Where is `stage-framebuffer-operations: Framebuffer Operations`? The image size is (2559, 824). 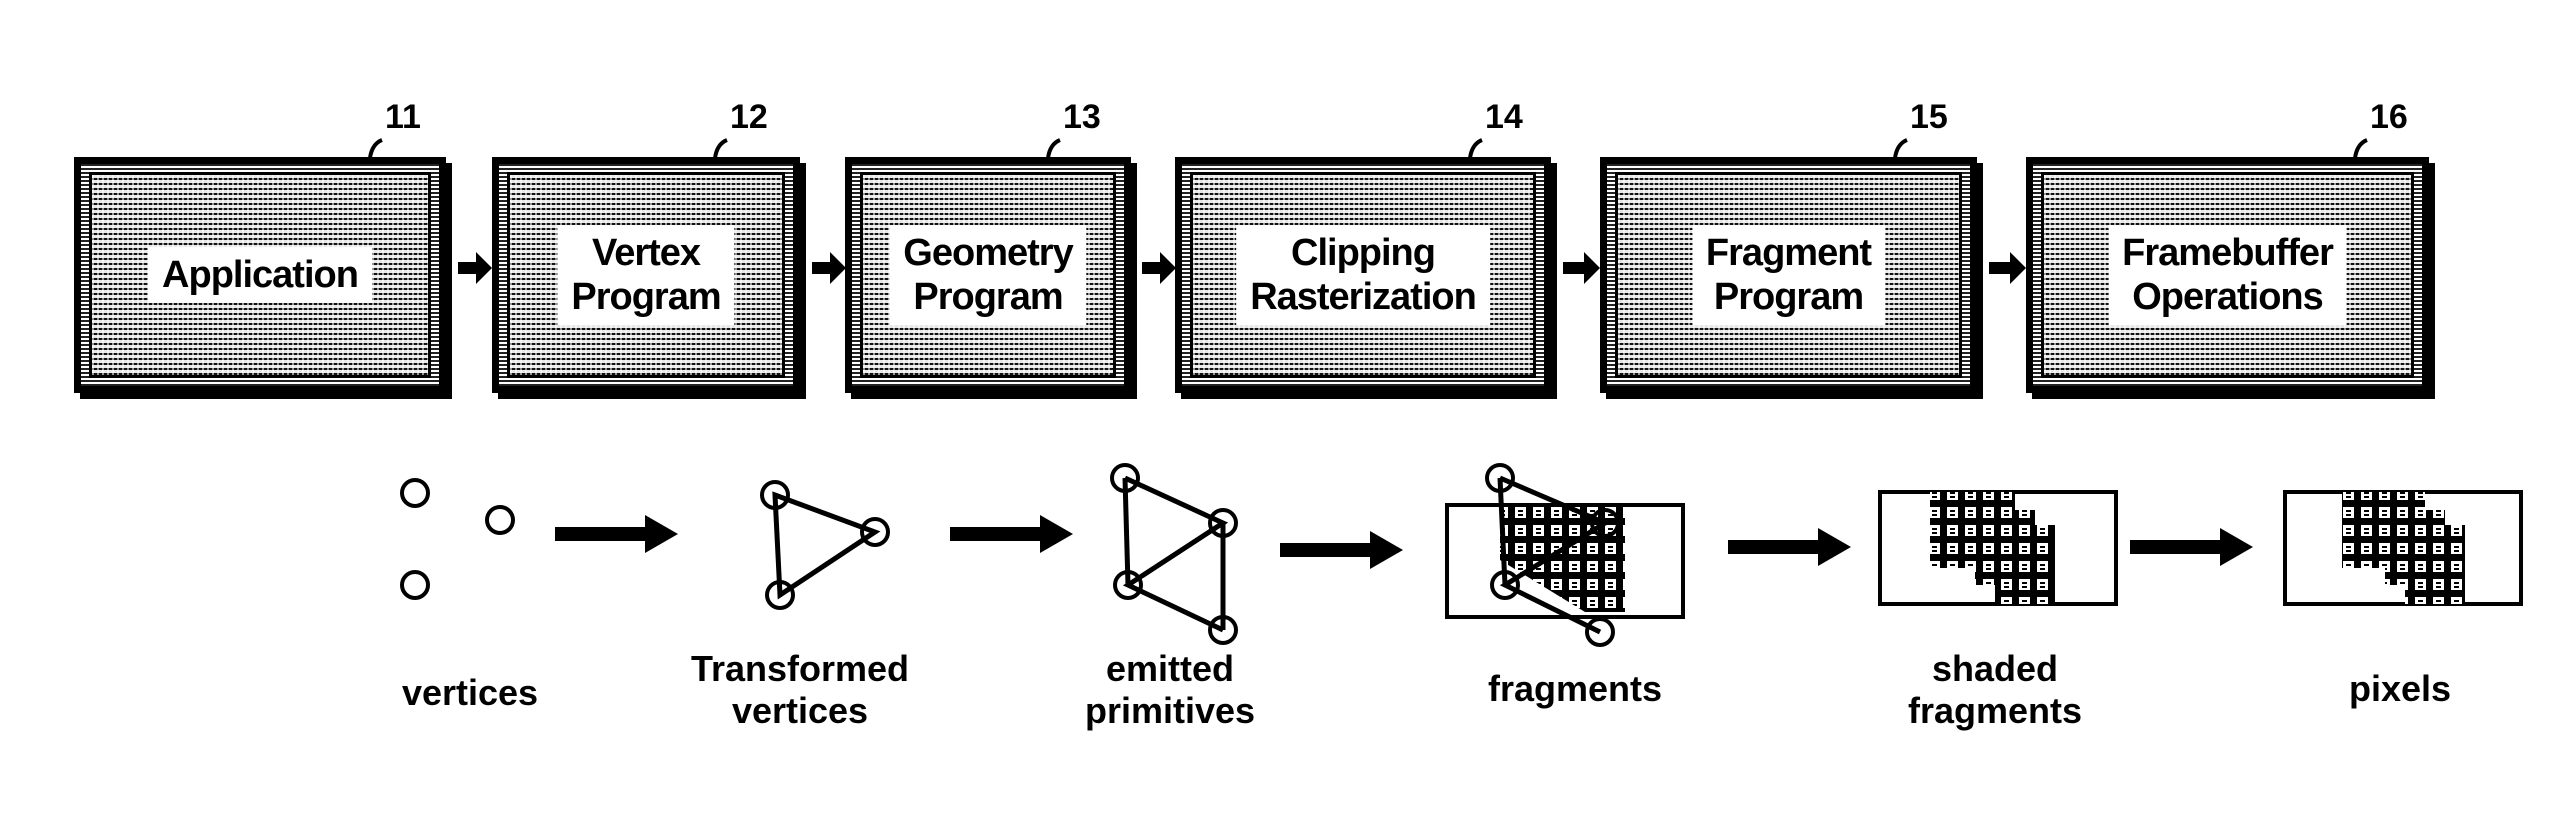 stage-framebuffer-operations: Framebuffer Operations is located at coordinates (2227, 275).